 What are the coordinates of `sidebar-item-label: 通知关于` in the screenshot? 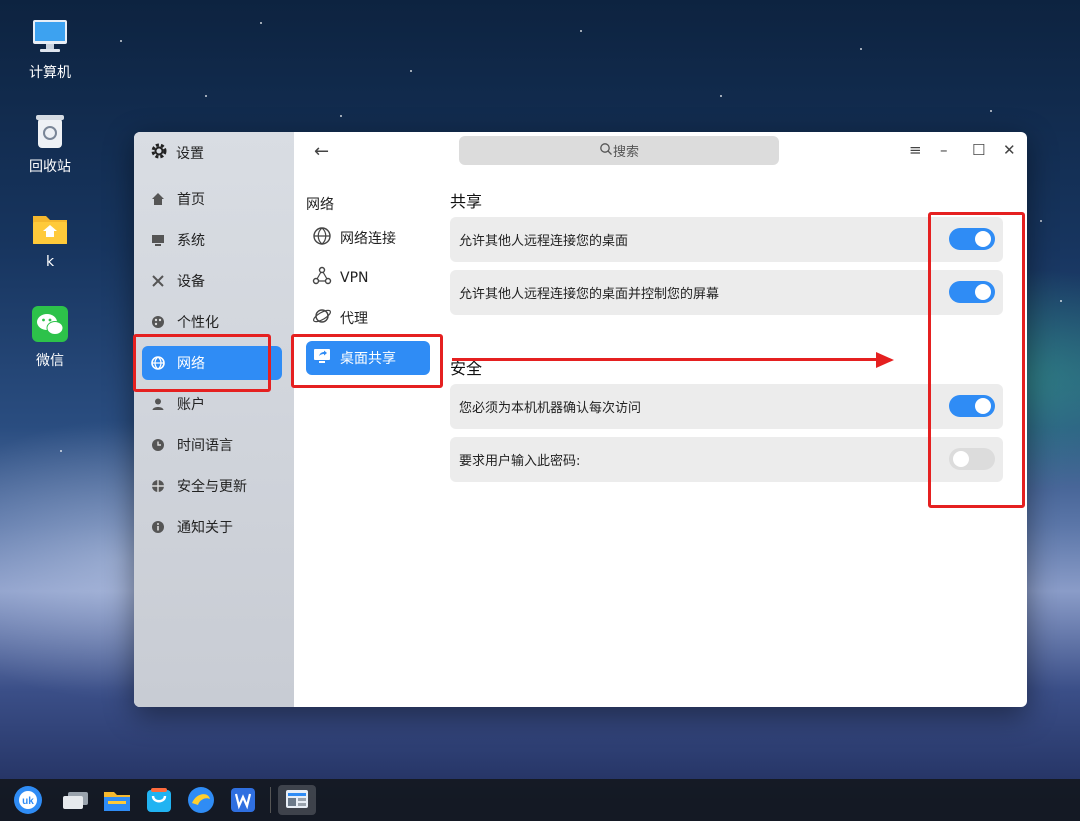 It's located at (205, 528).